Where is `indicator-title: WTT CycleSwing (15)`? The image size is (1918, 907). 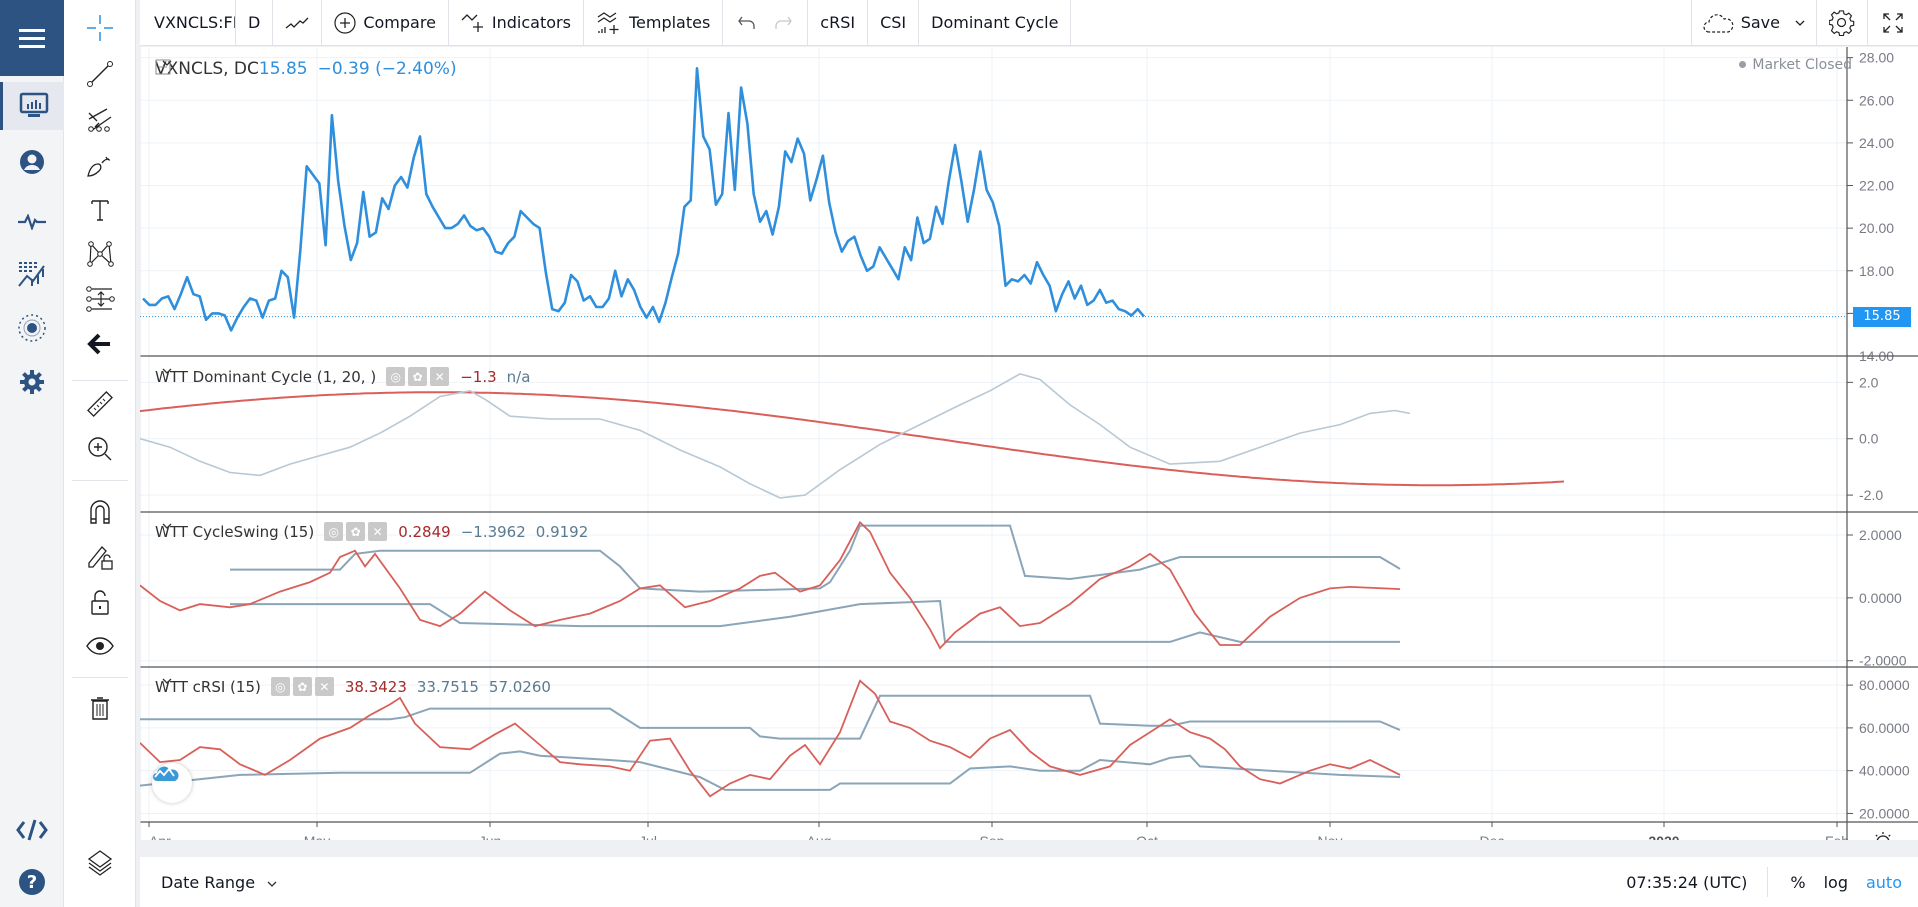 indicator-title: WTT CycleSwing (15) is located at coordinates (234, 532).